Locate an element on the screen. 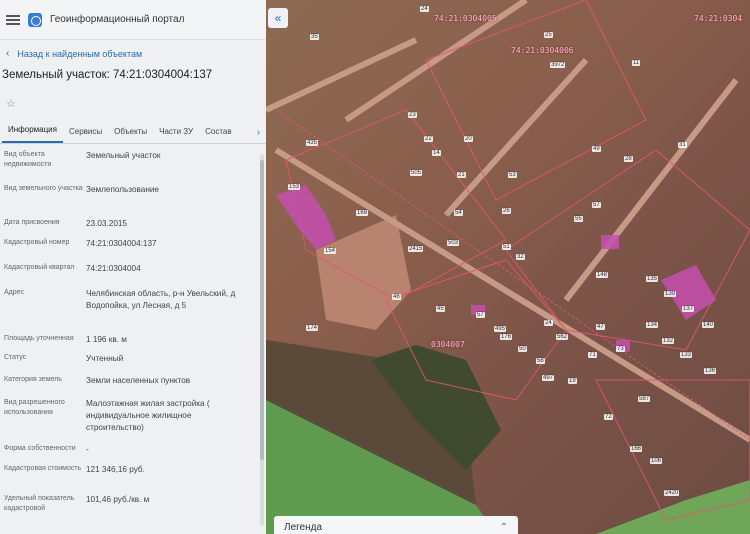 This screenshot has height=534, width=750. detail-key: Адрес is located at coordinates (14, 292).